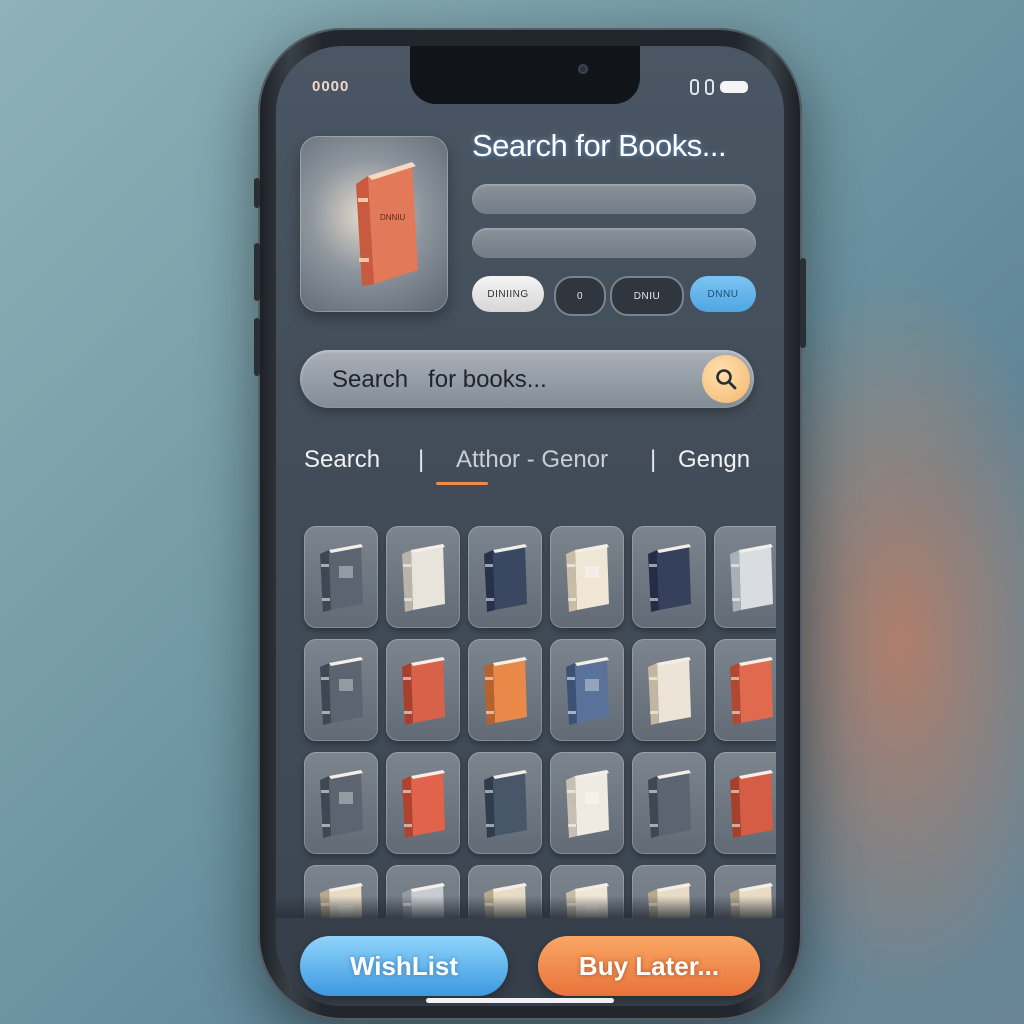 This screenshot has width=1024, height=1024. Describe the element at coordinates (525, 75) in the screenshot. I see `notch` at that location.